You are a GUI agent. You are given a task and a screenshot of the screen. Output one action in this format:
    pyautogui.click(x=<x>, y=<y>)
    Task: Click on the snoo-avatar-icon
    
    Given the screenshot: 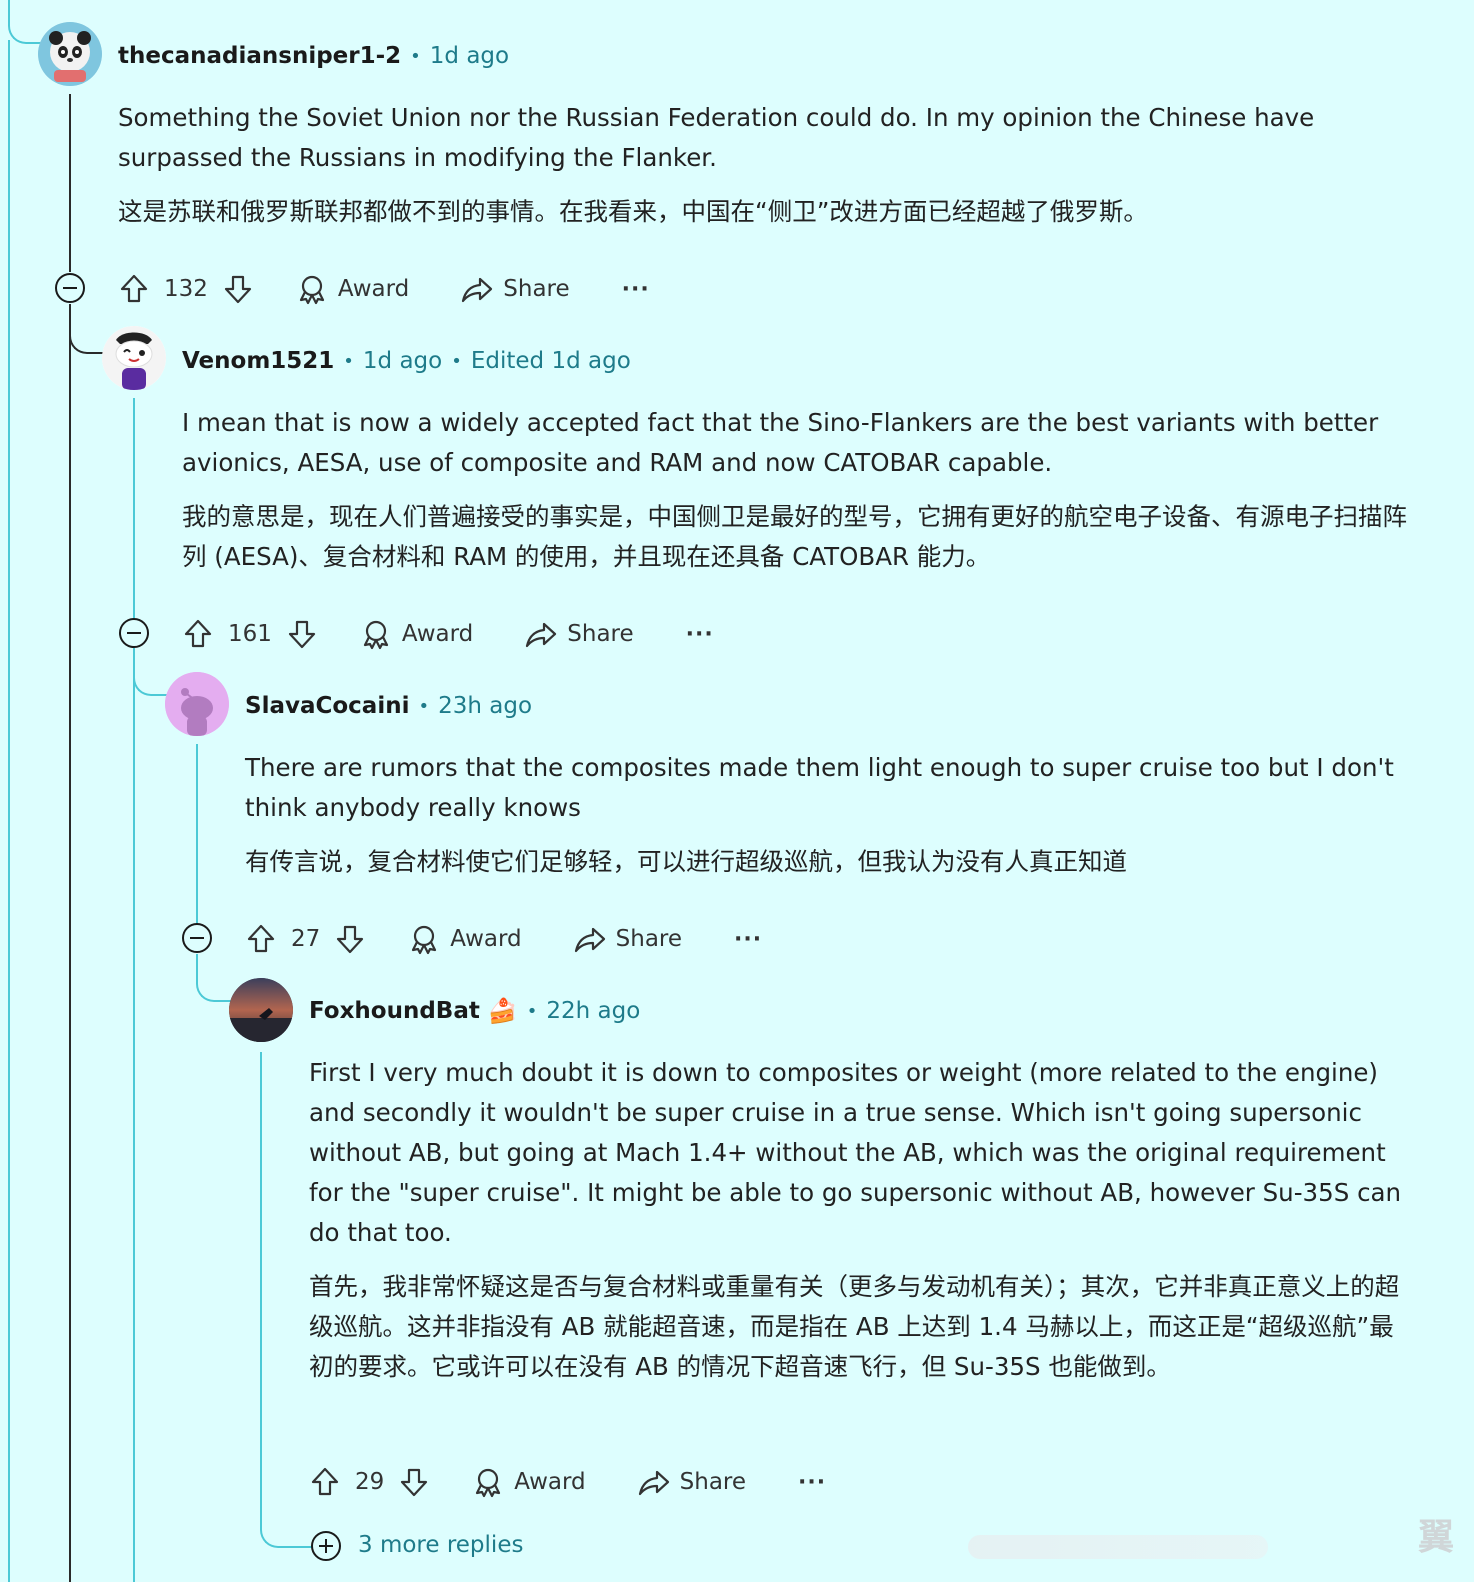 What is the action you would take?
    pyautogui.click(x=134, y=358)
    